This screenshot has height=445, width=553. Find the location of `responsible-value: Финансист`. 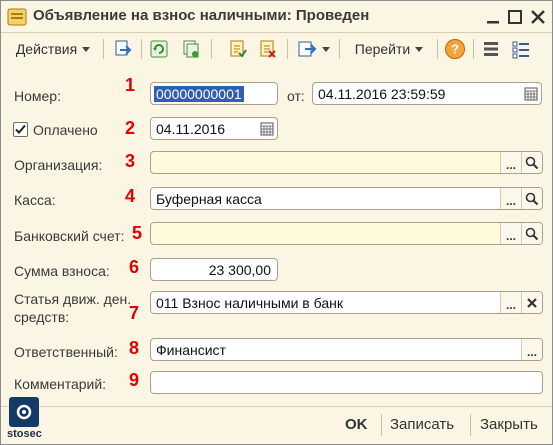

responsible-value: Финансист is located at coordinates (191, 350).